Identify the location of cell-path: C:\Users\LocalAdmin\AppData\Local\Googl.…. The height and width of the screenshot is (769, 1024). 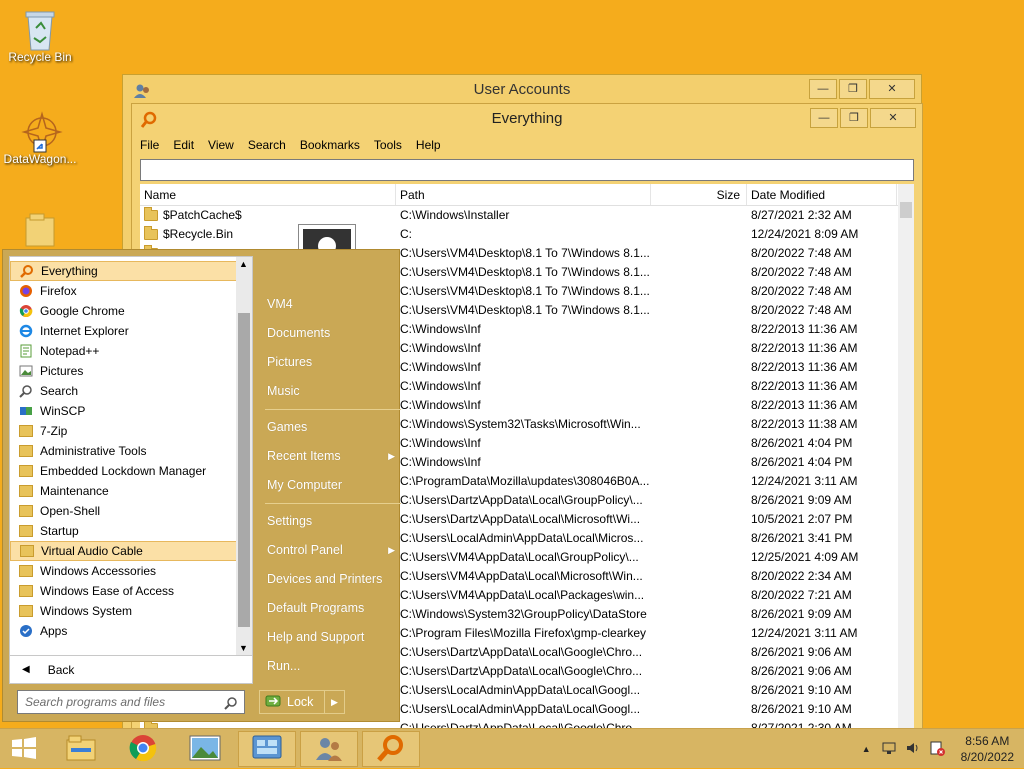
(520, 709).